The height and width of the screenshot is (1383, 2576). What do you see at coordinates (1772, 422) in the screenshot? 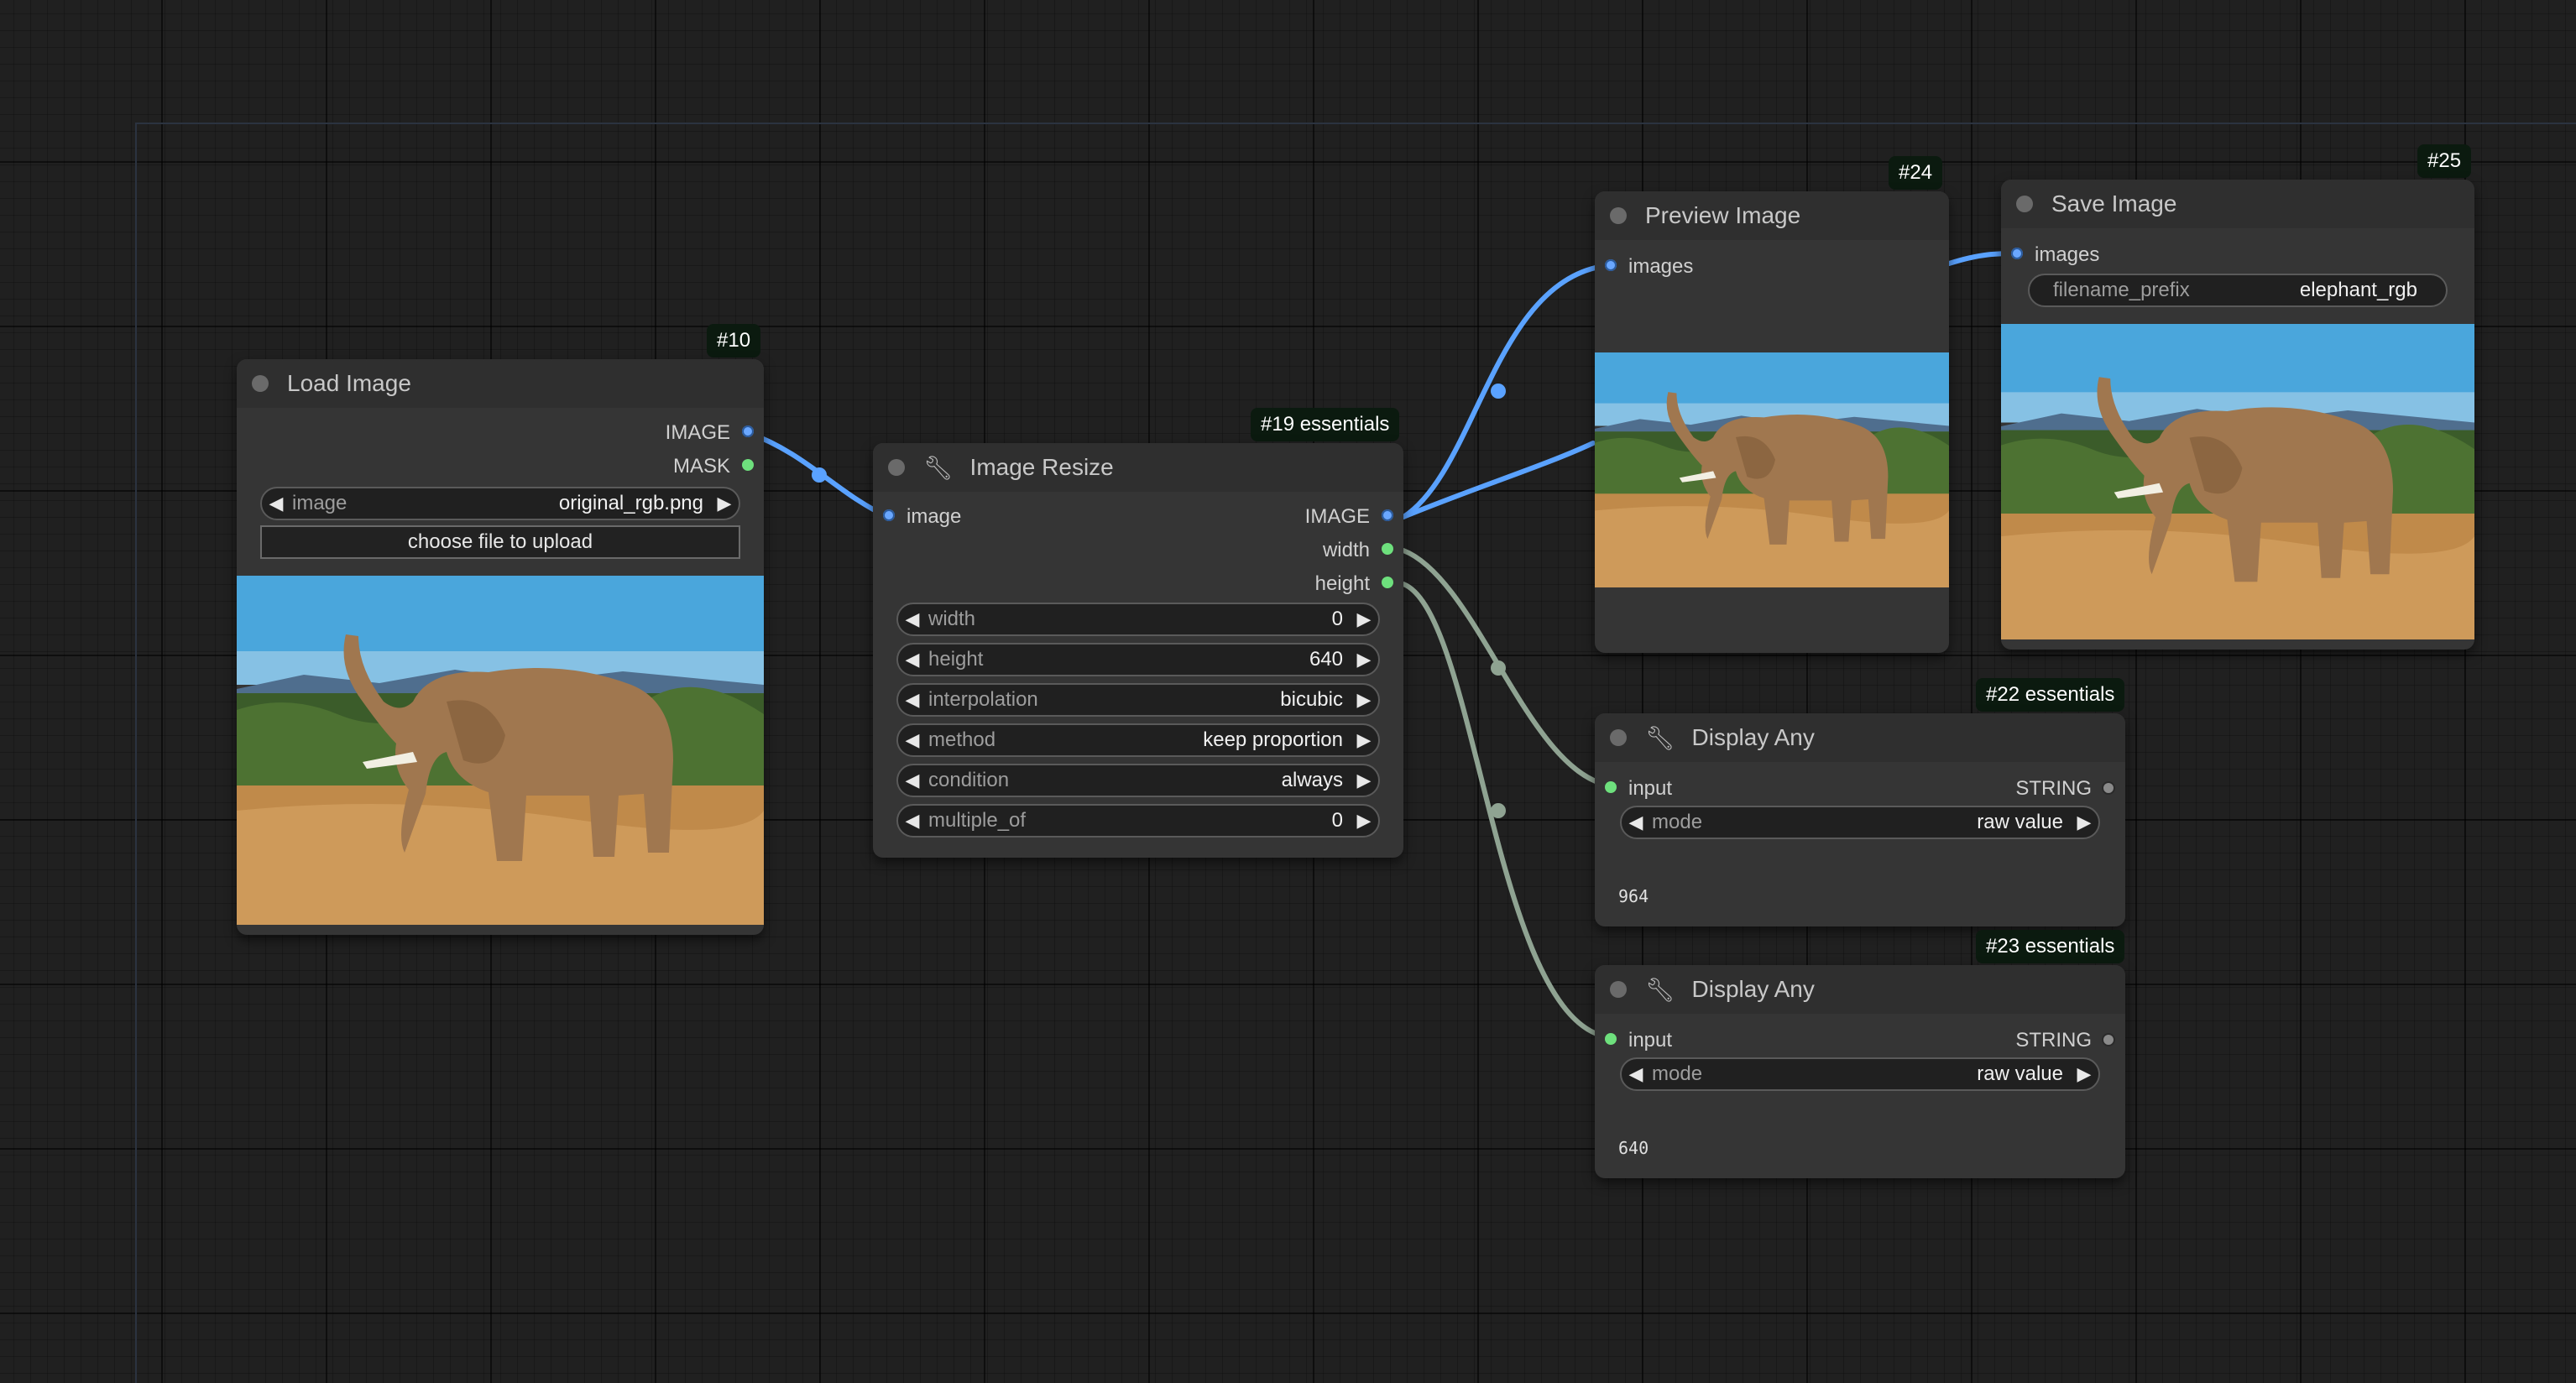
I see `preview-image-node: Preview Image images` at bounding box center [1772, 422].